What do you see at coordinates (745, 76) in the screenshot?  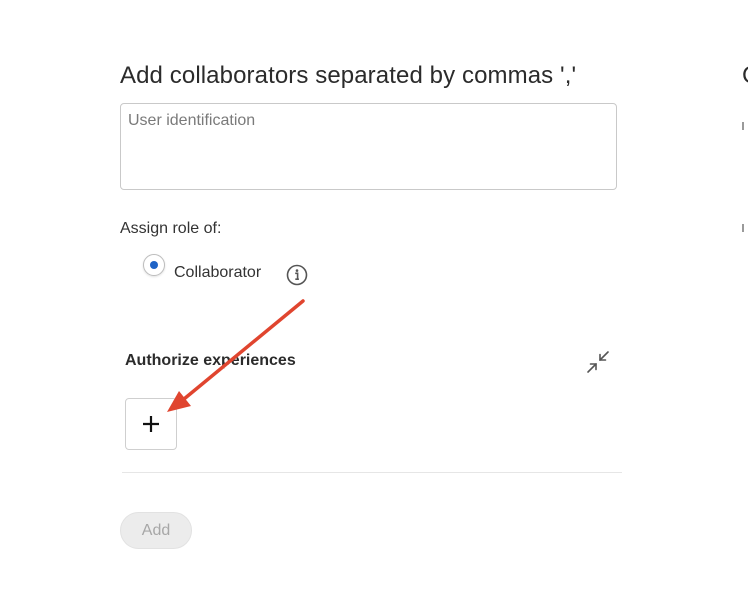 I see `clipped-heading-fragment: C` at bounding box center [745, 76].